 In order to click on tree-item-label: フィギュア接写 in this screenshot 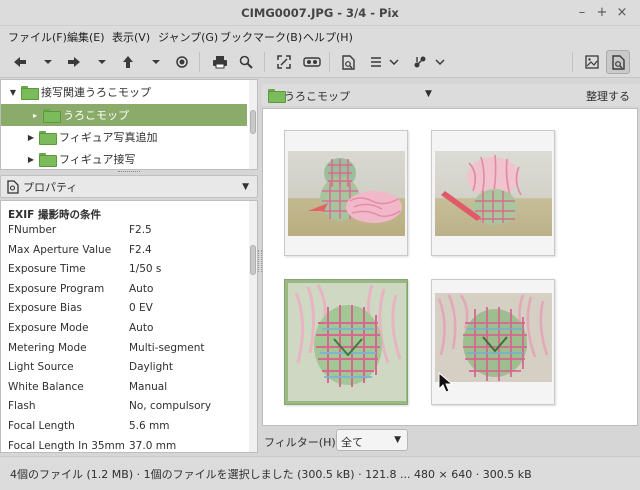, I will do `click(97, 159)`.